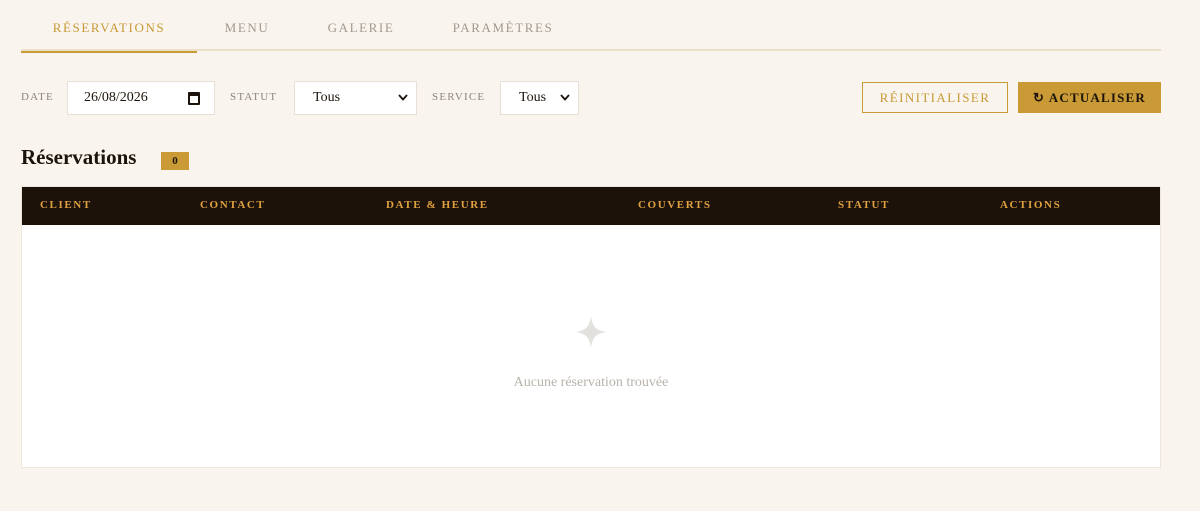 The height and width of the screenshot is (511, 1200). Describe the element at coordinates (109, 36) in the screenshot. I see `tab-reservations: RÉSERVATIONS` at that location.